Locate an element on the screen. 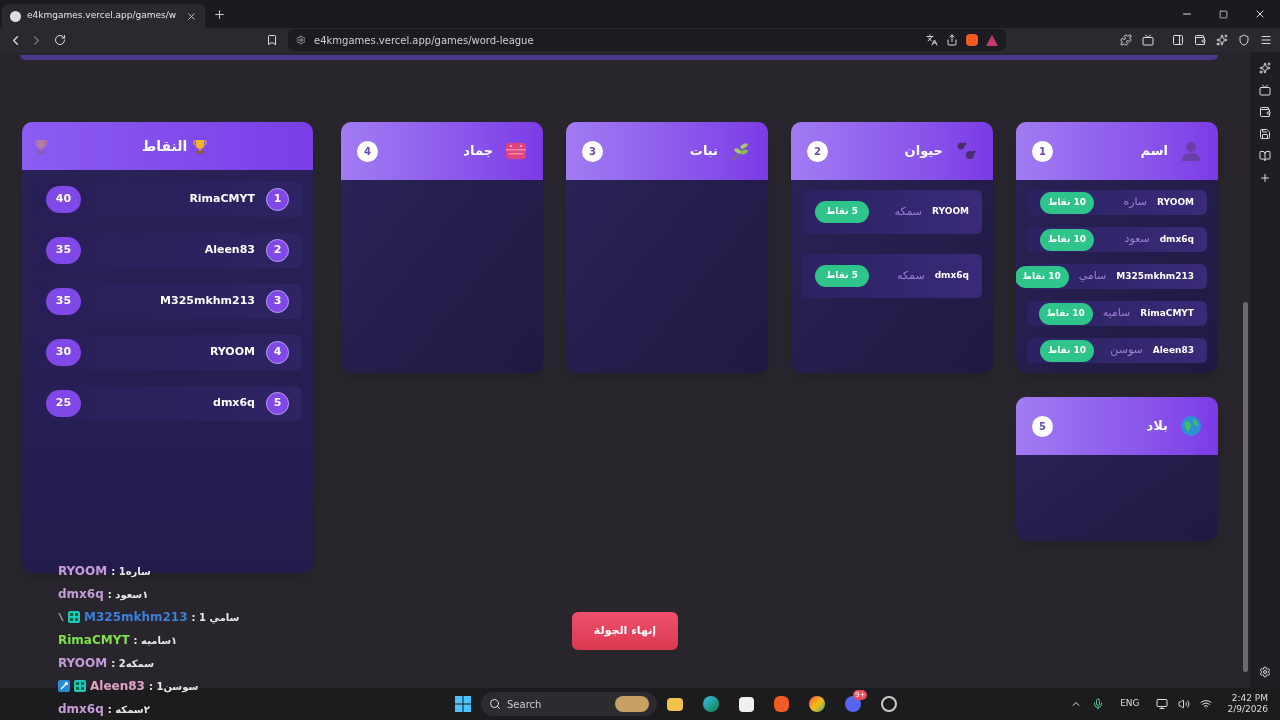 The image size is (1280, 720). end-round-button: إنهاء الجولة is located at coordinates (625, 631).